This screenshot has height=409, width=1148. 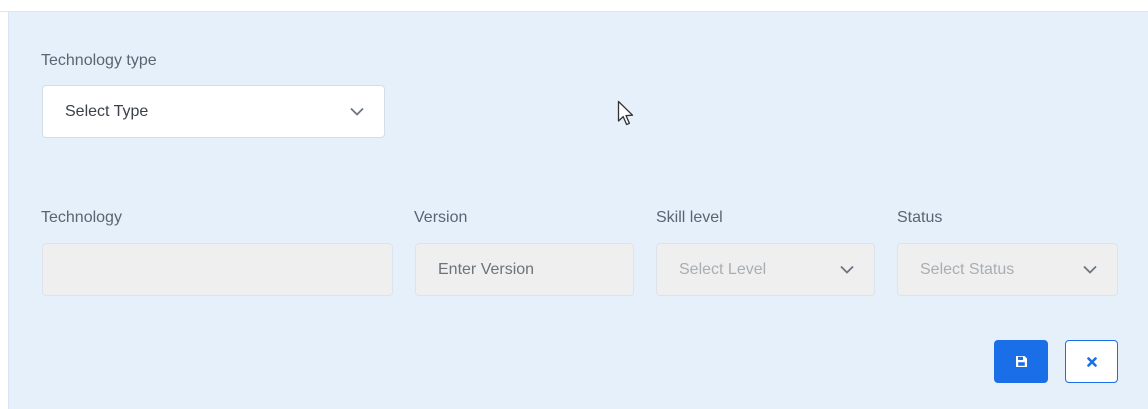 What do you see at coordinates (99, 60) in the screenshot?
I see `technology-type-label: Technology type` at bounding box center [99, 60].